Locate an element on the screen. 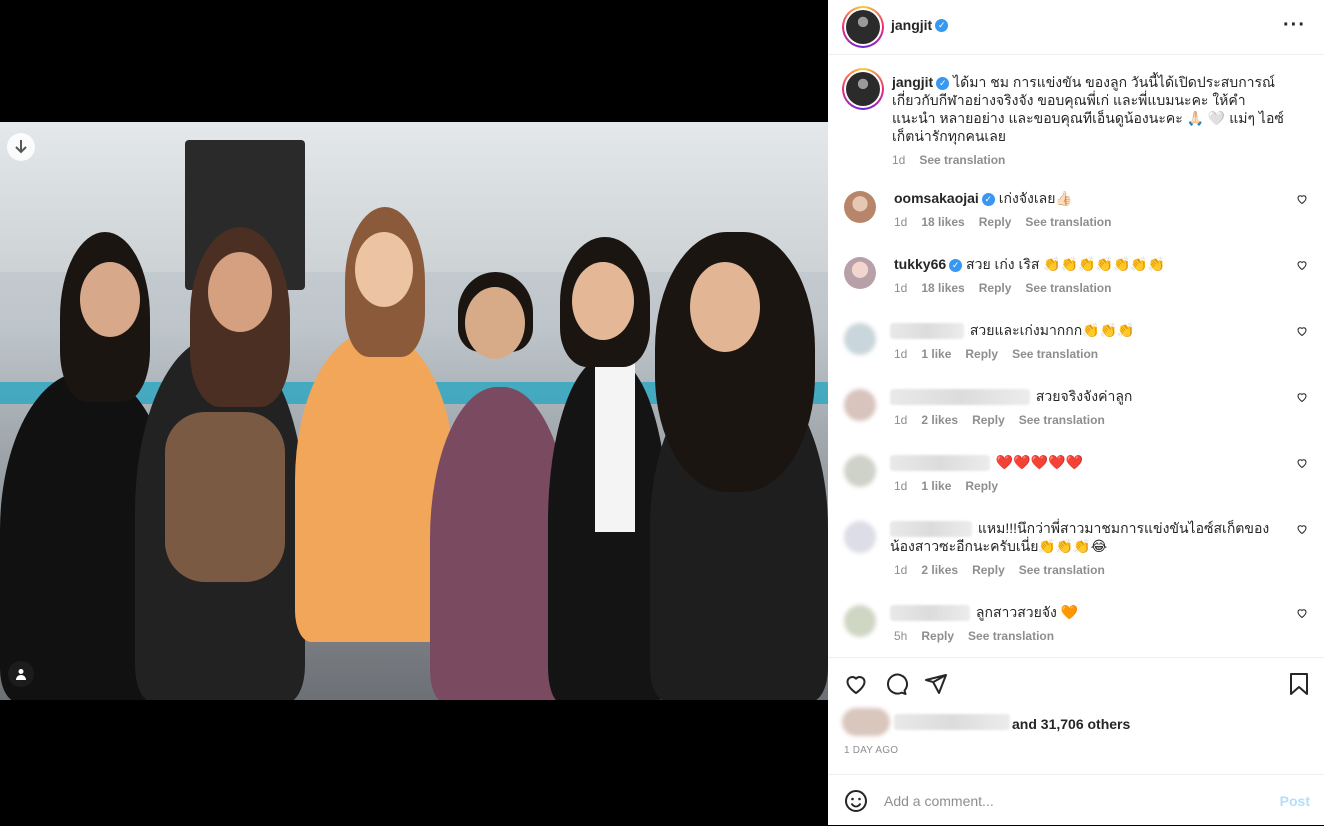 This screenshot has width=1324, height=826. caption-username: jangjit is located at coordinates (912, 82).